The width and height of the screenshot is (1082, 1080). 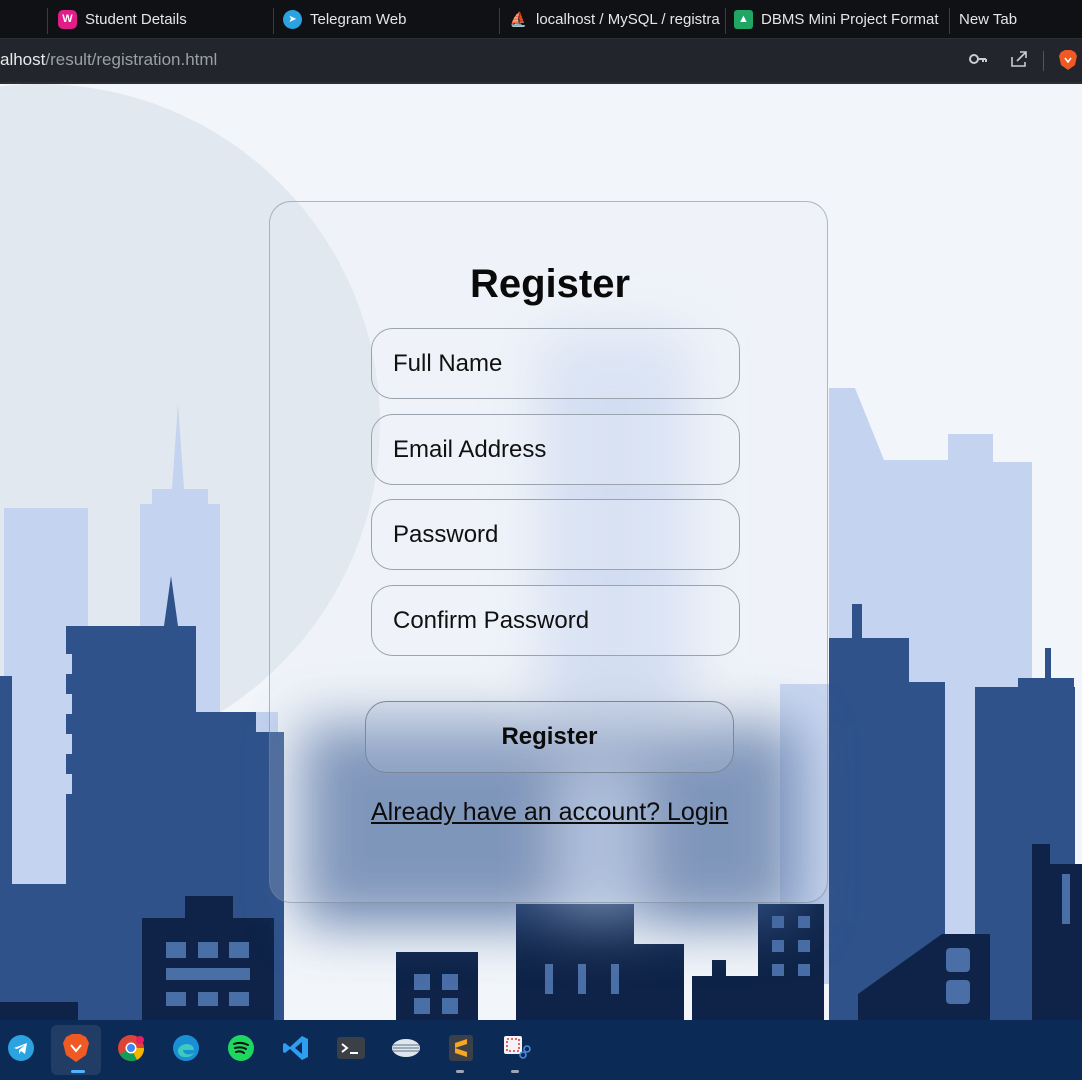 What do you see at coordinates (292, 19) in the screenshot?
I see `telegram-icon: ➤` at bounding box center [292, 19].